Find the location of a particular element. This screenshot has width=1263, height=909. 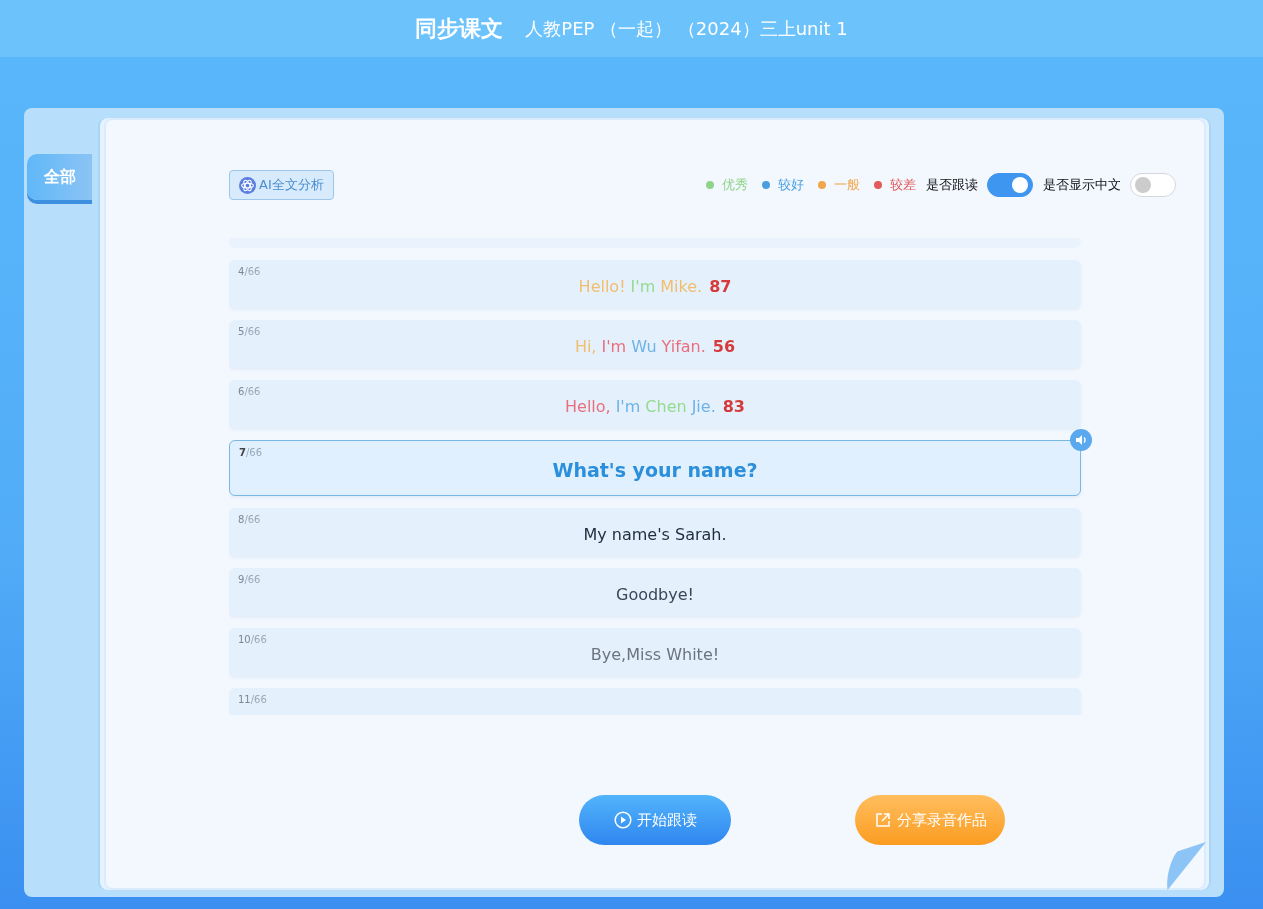

sentence-word: Mike. is located at coordinates (681, 286).